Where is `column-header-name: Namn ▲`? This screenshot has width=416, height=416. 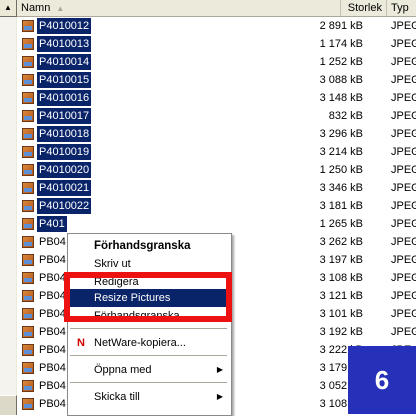
column-header-name: Namn ▲ is located at coordinates (179, 8).